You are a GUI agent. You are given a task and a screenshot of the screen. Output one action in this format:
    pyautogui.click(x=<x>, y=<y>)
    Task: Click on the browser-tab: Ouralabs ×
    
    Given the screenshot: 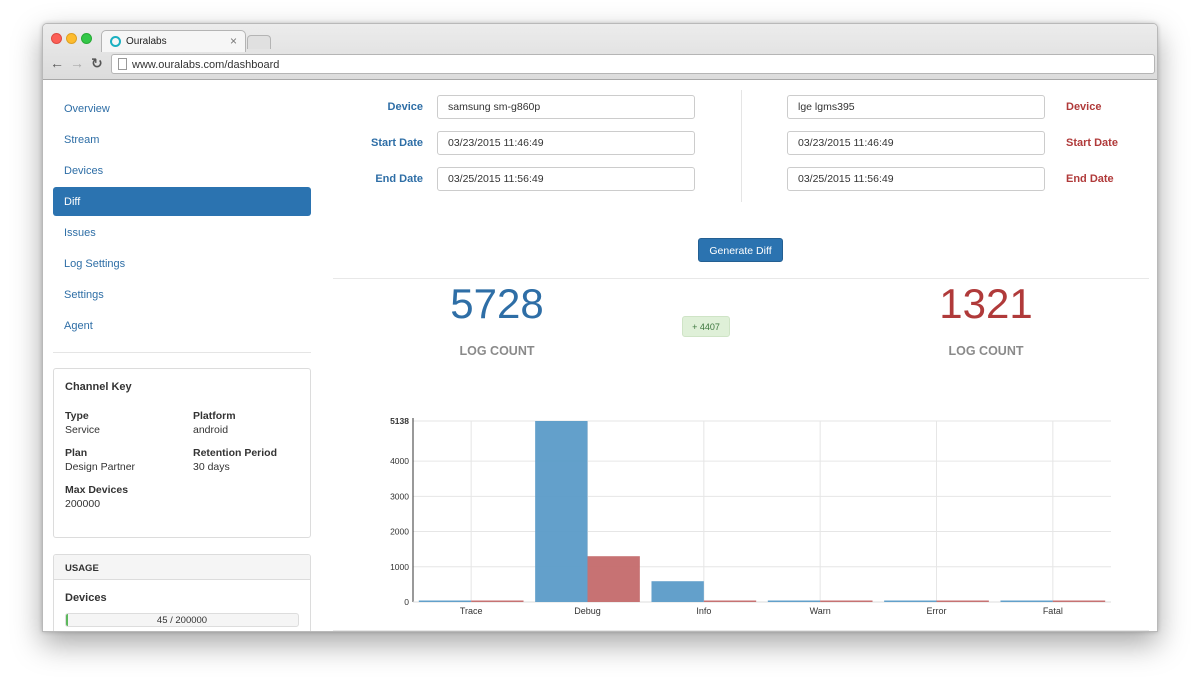 What is the action you would take?
    pyautogui.click(x=173, y=41)
    